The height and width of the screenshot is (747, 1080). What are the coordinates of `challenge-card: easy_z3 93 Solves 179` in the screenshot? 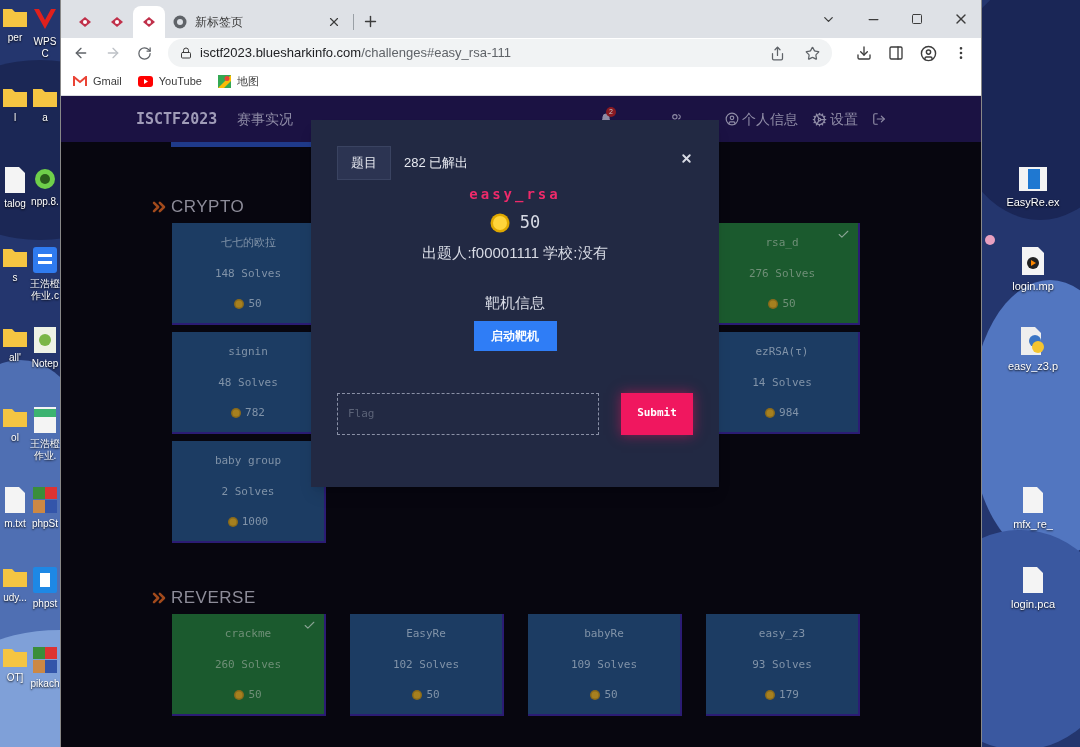 It's located at (783, 665).